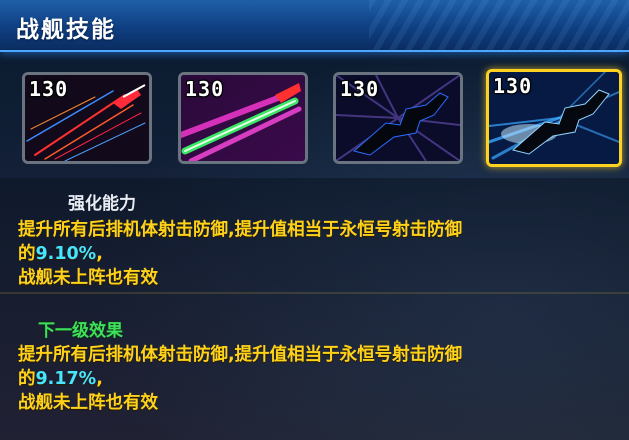  What do you see at coordinates (99, 379) in the screenshot?
I see `next-level-suffix: ,` at bounding box center [99, 379].